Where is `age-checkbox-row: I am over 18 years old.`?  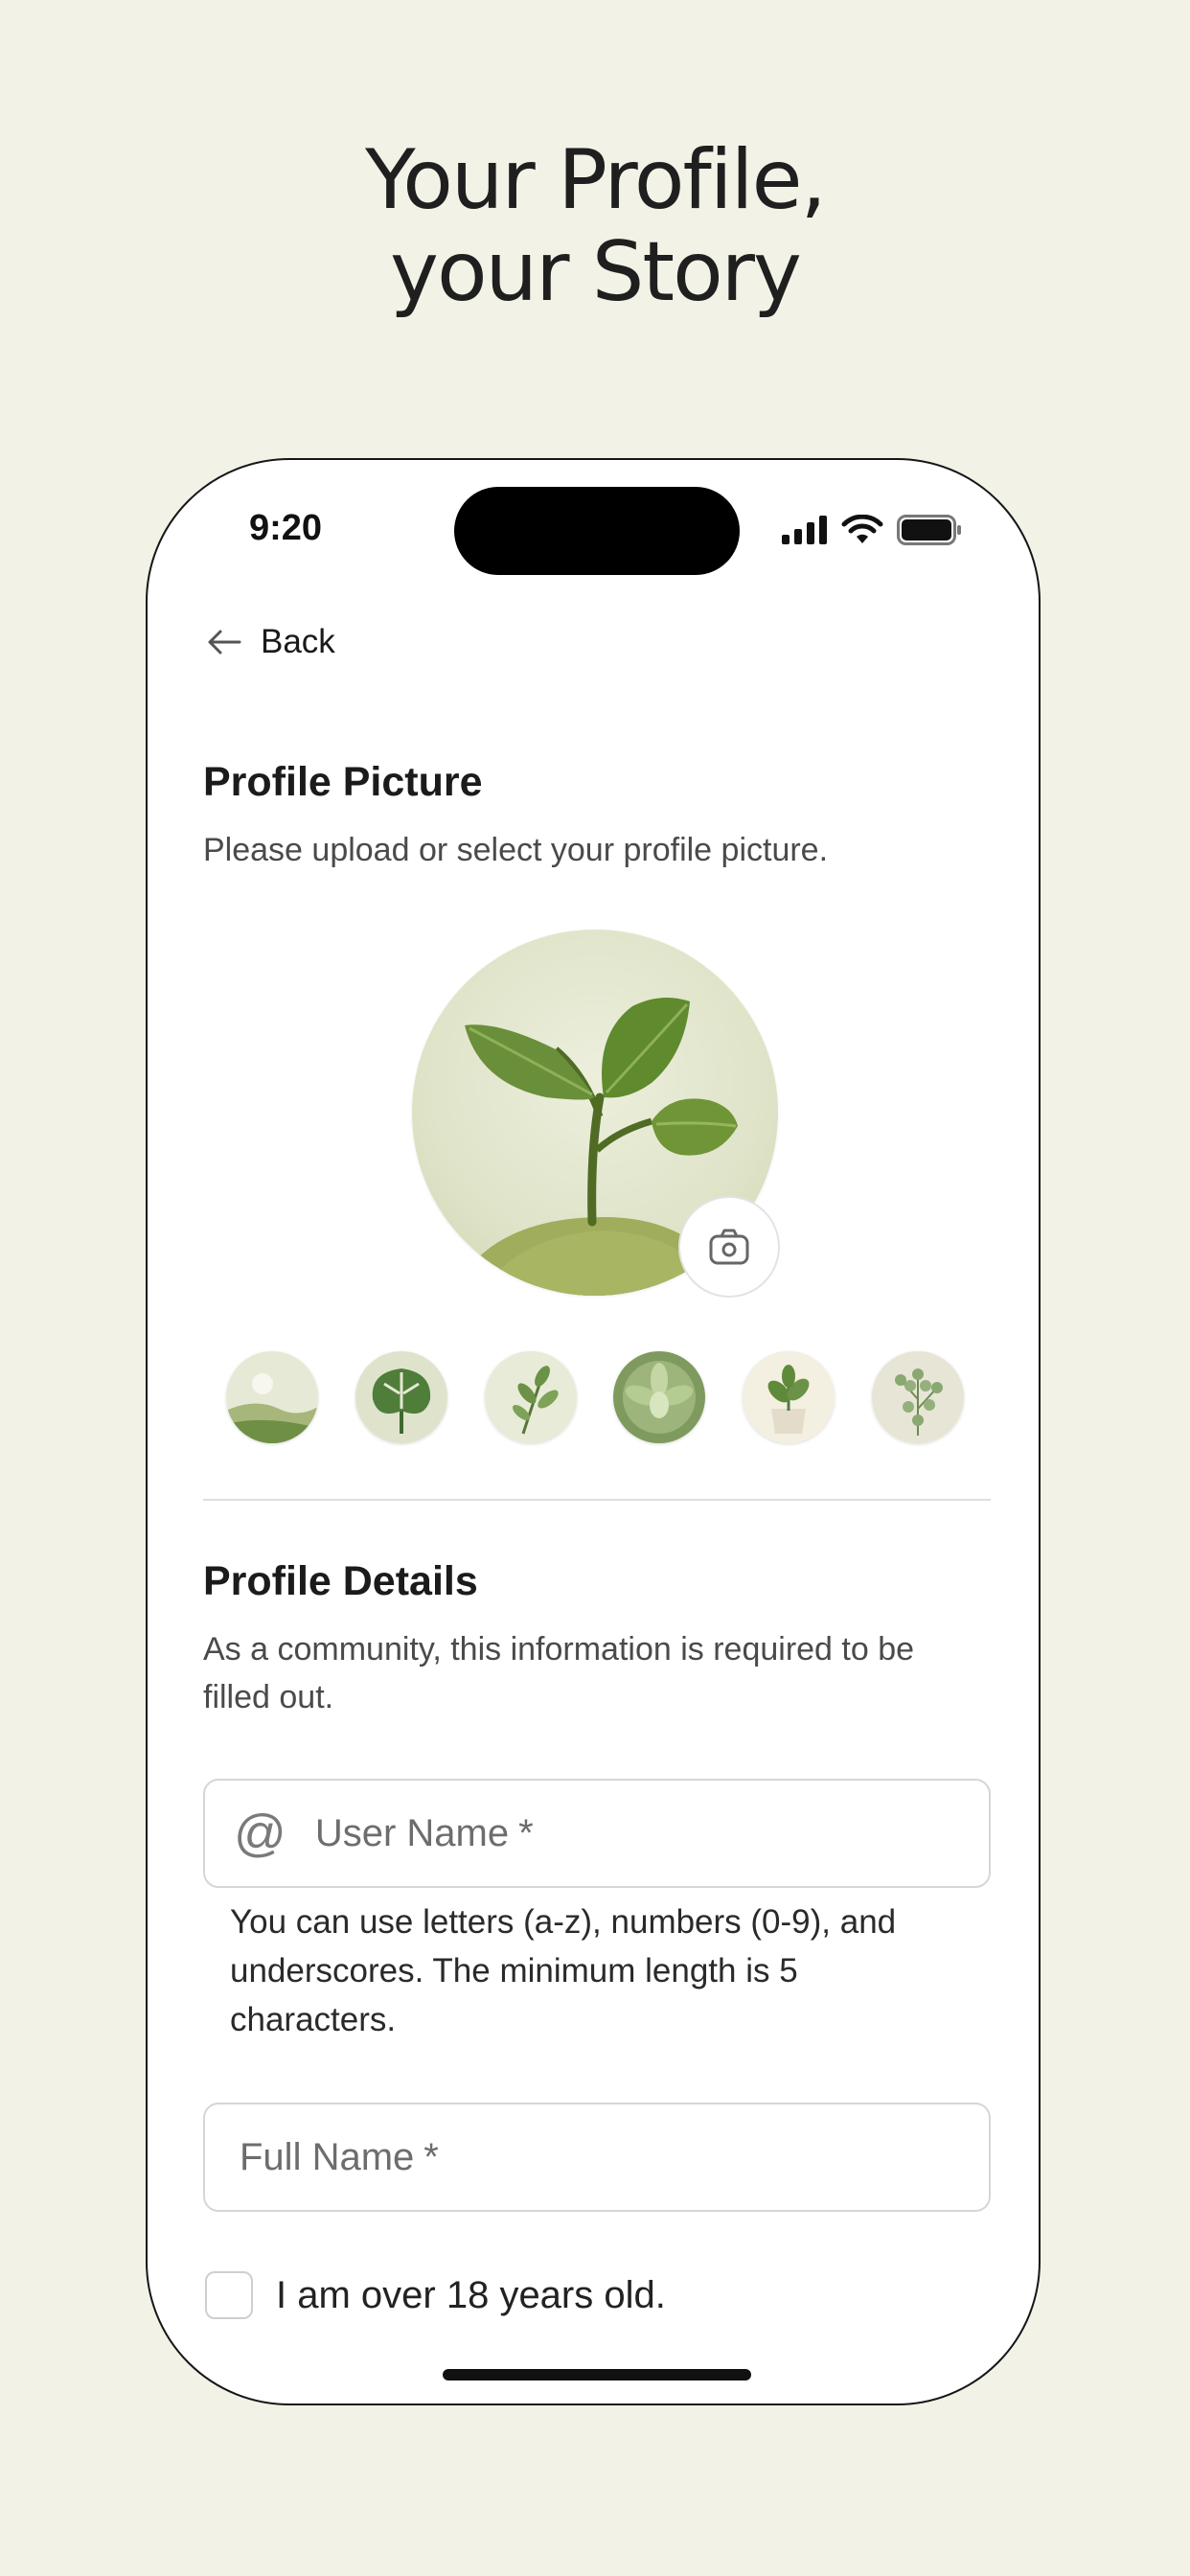
age-checkbox-row: I am over 18 years old. is located at coordinates (436, 2295).